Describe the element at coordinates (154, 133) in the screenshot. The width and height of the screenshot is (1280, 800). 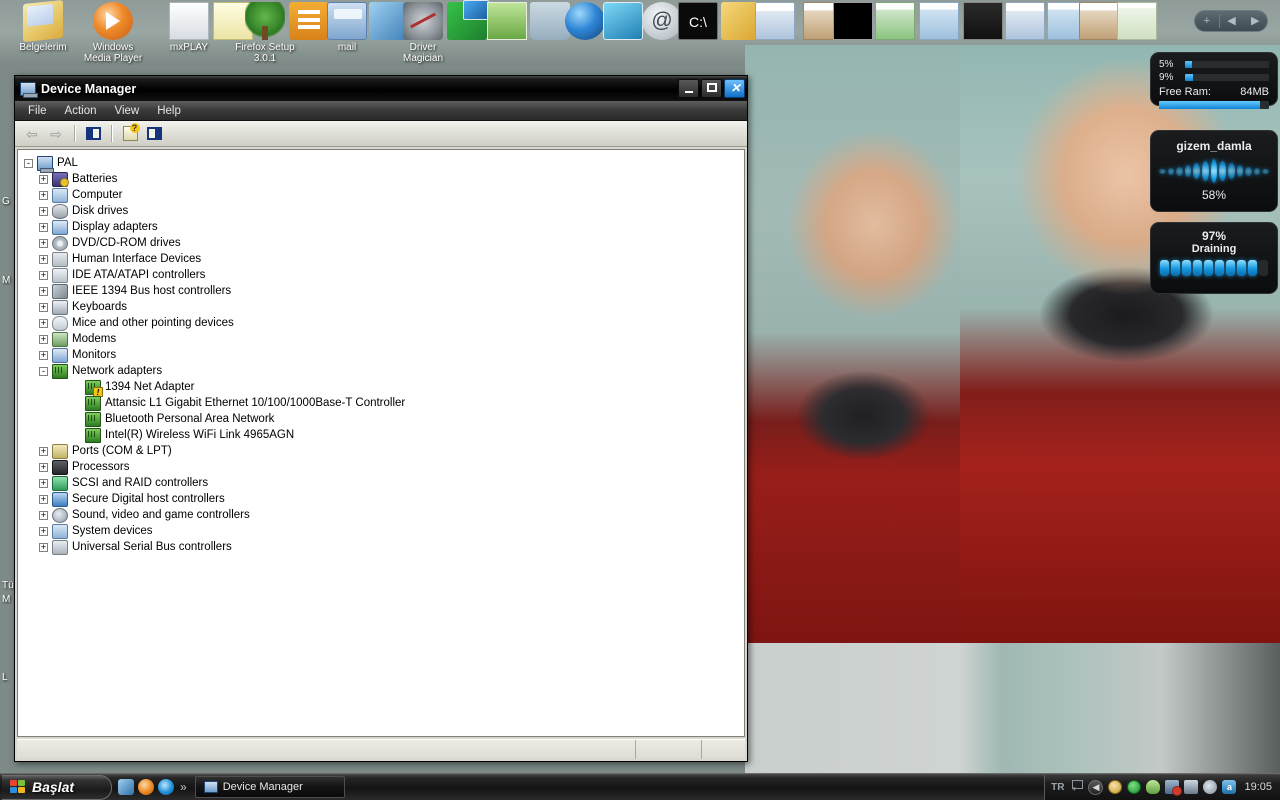
I see `scan-hardware-button` at that location.